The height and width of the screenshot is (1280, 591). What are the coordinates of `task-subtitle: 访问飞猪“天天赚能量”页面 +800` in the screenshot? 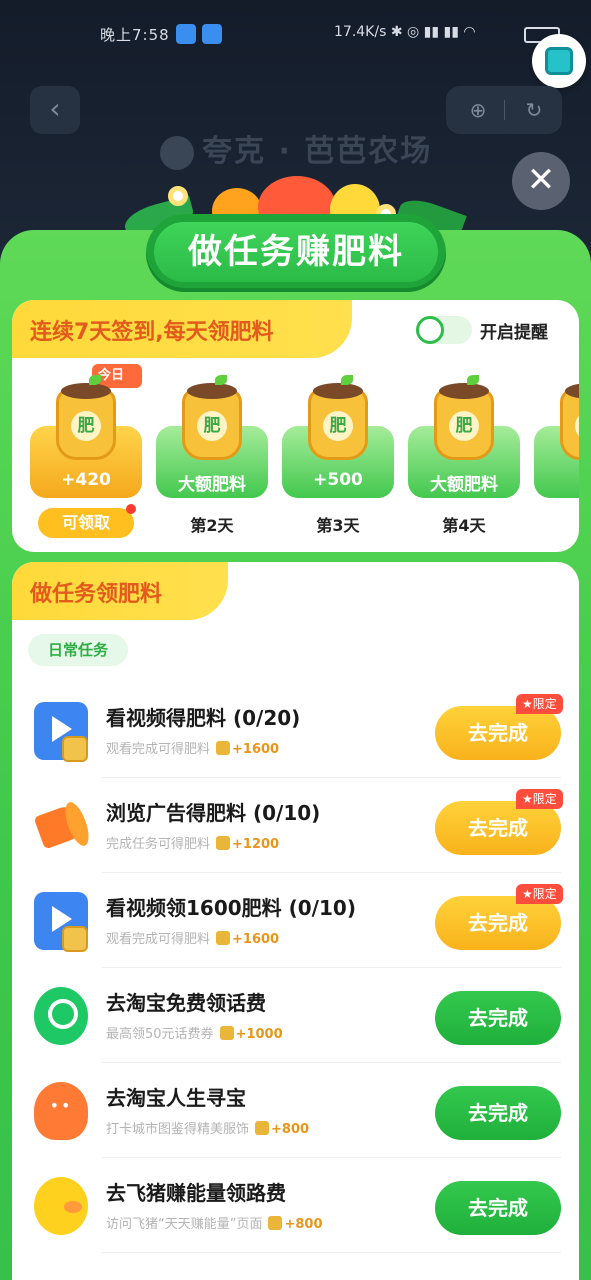 It's located at (214, 1224).